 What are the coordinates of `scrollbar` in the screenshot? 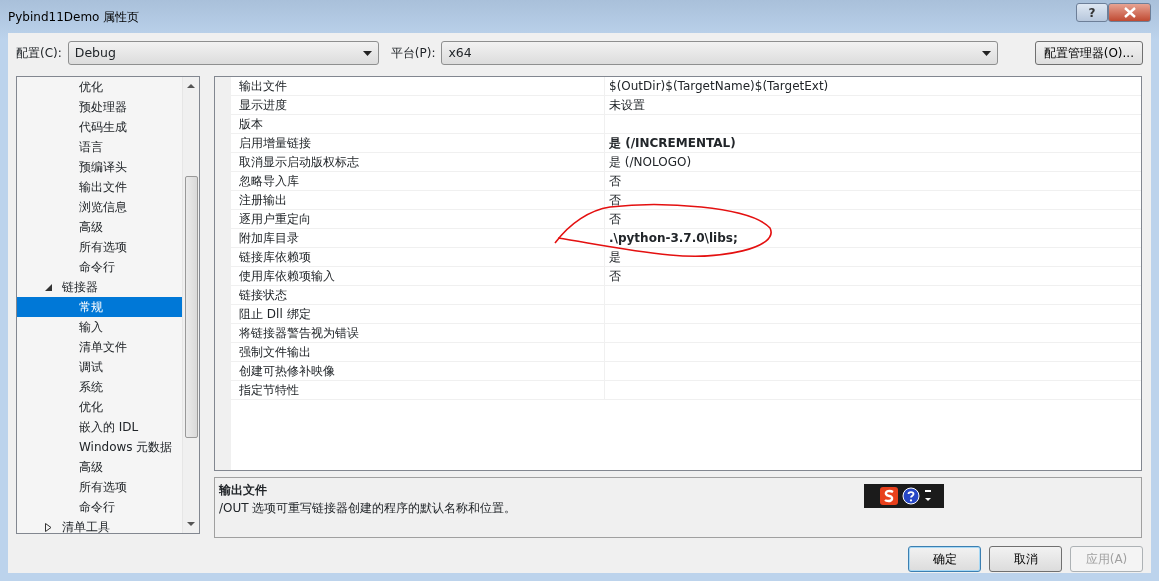 It's located at (190, 305).